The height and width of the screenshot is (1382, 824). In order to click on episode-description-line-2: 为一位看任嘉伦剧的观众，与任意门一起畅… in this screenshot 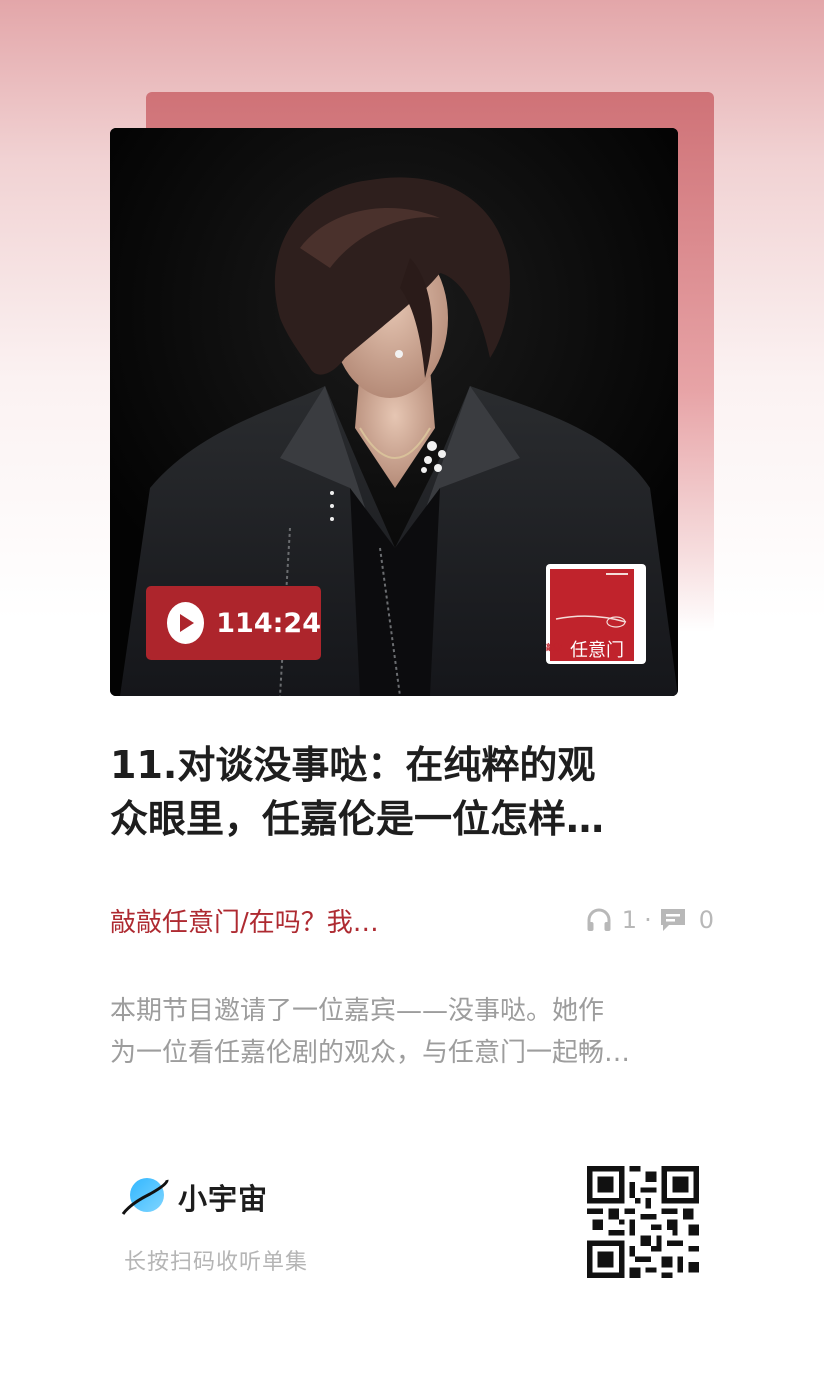, I will do `click(370, 1053)`.